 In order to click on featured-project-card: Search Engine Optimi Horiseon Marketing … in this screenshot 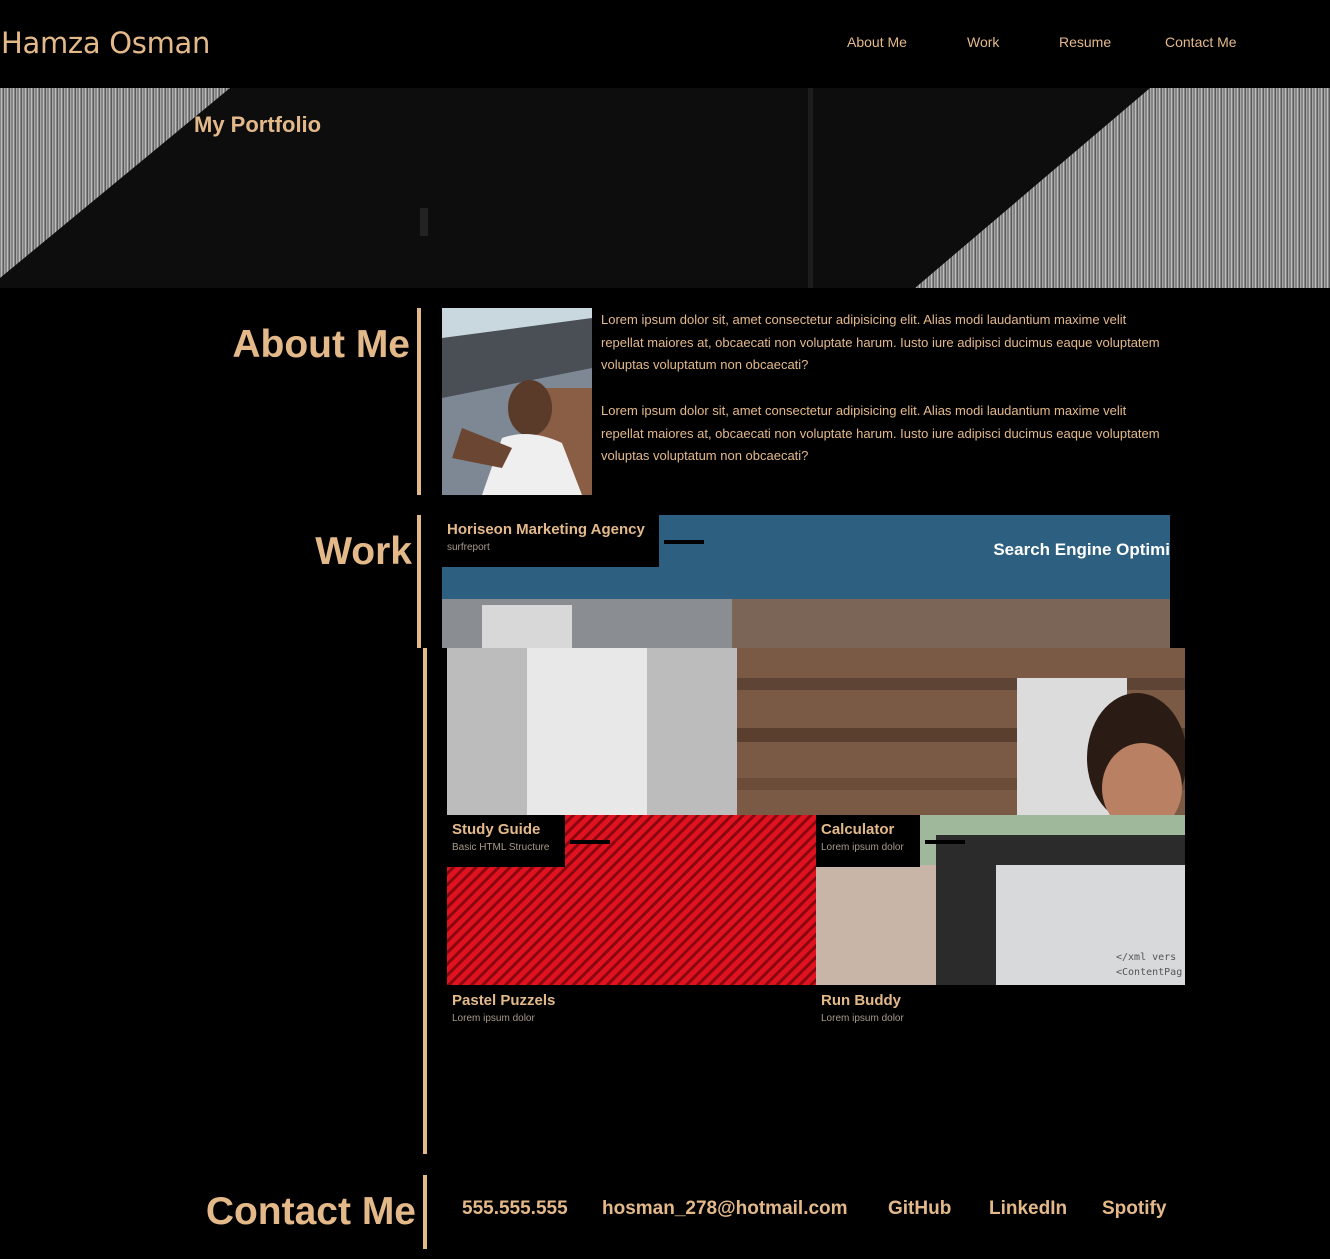, I will do `click(806, 581)`.